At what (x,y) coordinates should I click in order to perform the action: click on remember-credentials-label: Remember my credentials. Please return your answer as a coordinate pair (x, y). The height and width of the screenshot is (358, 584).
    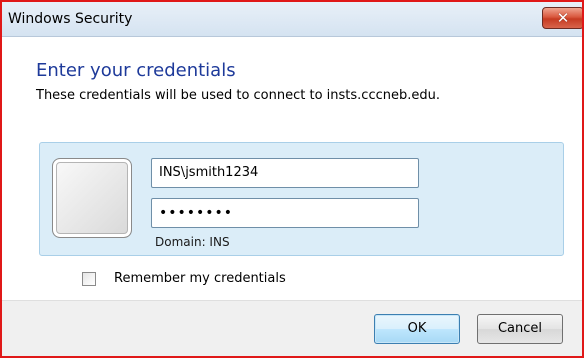
    Looking at the image, I should click on (200, 279).